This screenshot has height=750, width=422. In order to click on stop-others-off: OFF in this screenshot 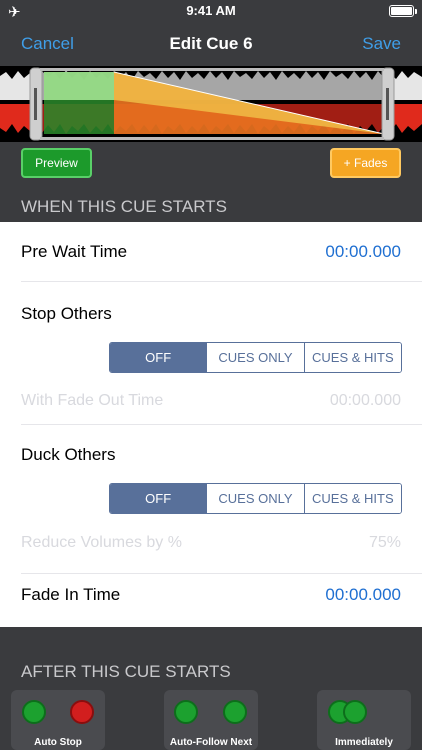, I will do `click(158, 357)`.